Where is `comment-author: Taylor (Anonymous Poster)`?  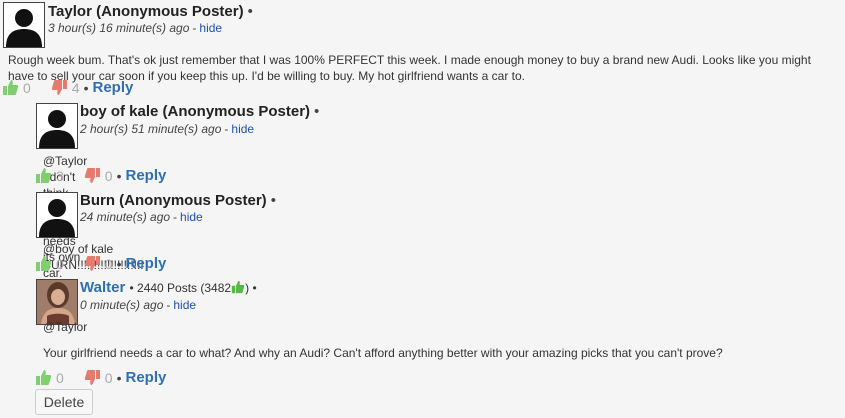
comment-author: Taylor (Anonymous Poster) is located at coordinates (146, 11).